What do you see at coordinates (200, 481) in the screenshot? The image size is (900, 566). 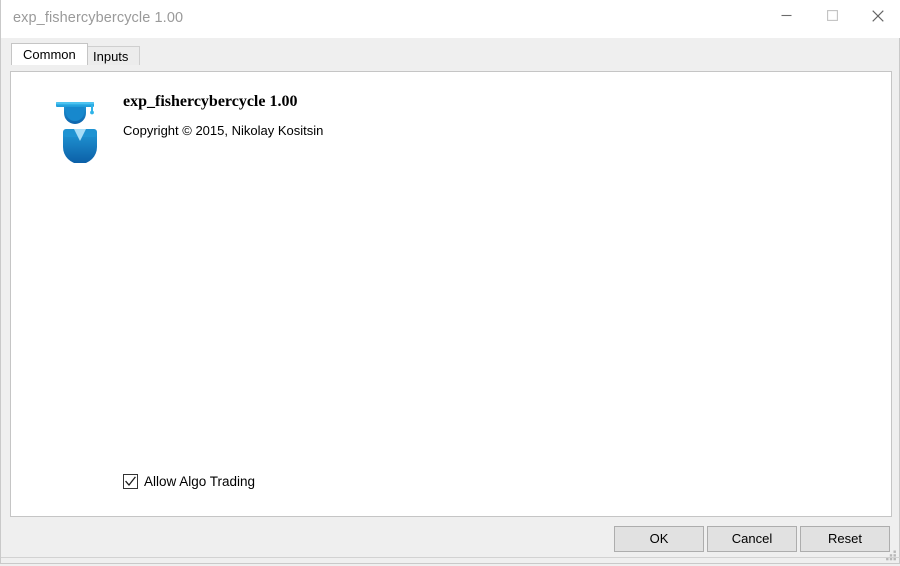 I see `allow-algo-trading-label: Allow Algo Trading` at bounding box center [200, 481].